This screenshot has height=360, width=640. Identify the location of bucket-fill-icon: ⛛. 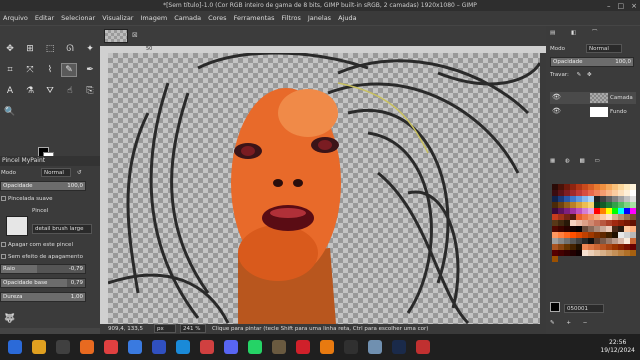
(50, 91).